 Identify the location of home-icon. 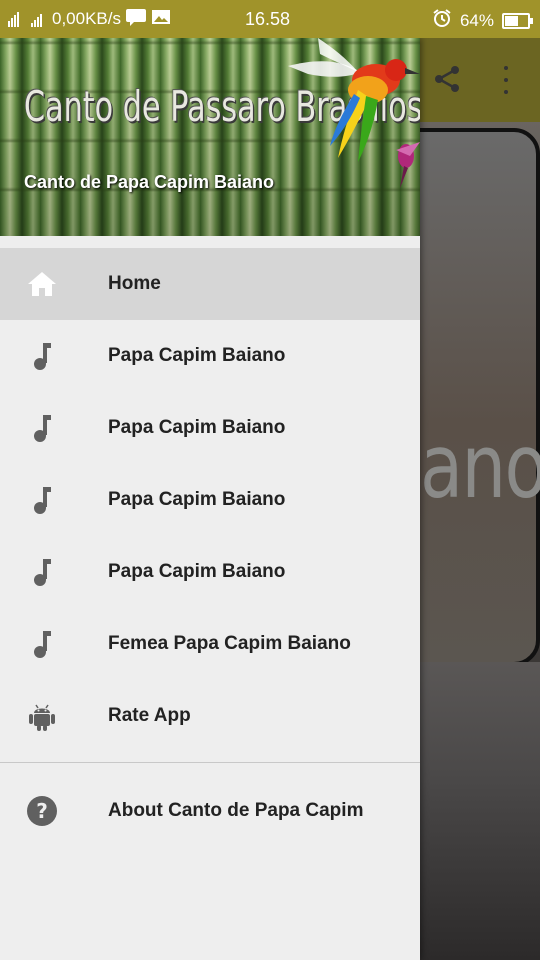
(42, 284).